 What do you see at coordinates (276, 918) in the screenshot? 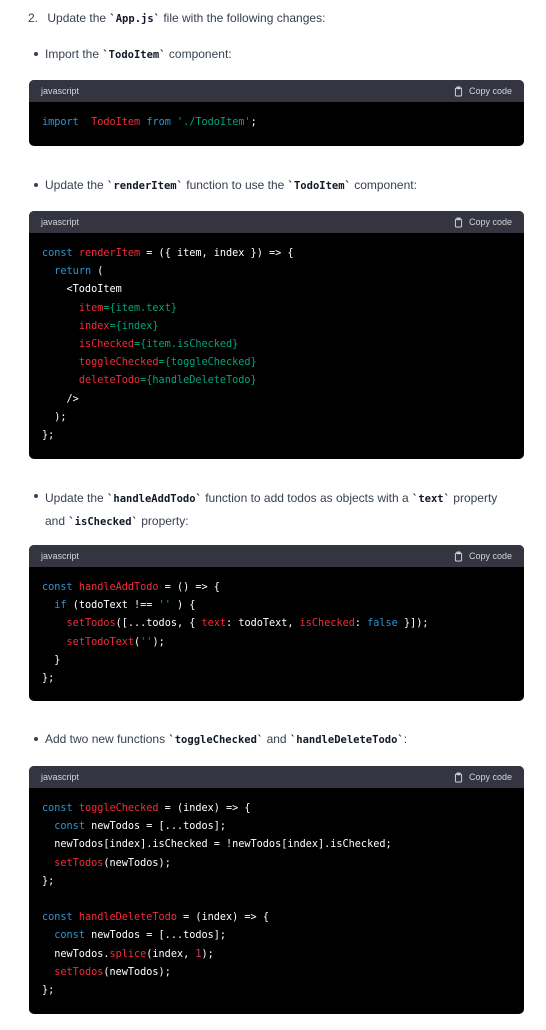
I see `code-line: const handleDeleteTodo = (index) => {` at bounding box center [276, 918].